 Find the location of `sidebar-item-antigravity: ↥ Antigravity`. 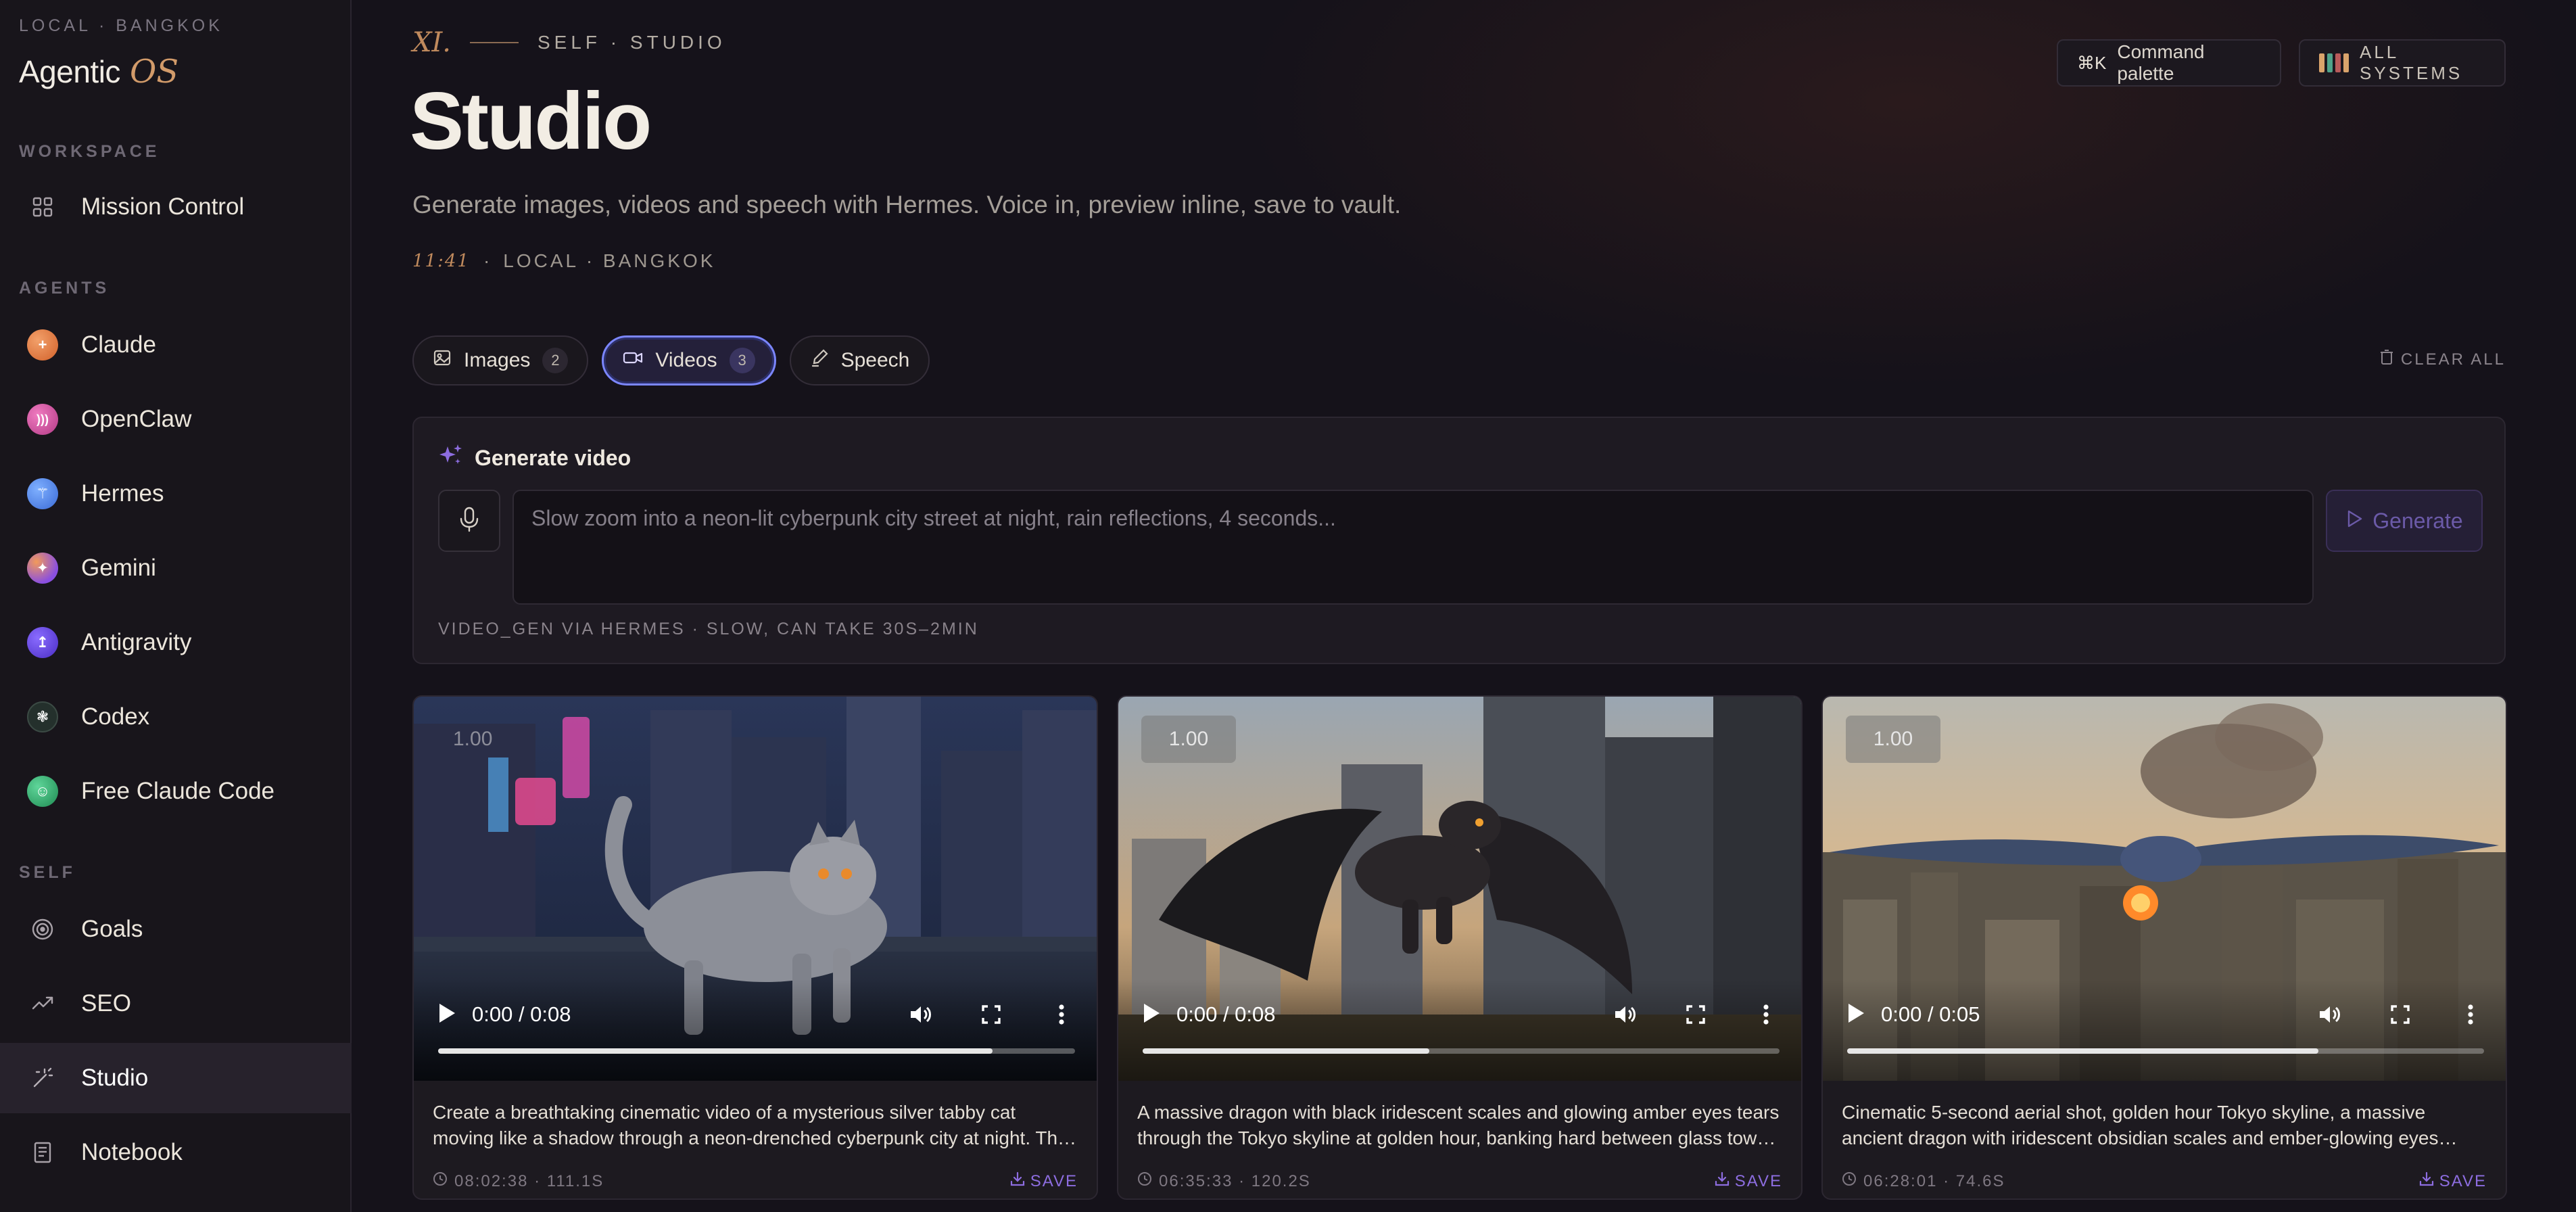

sidebar-item-antigravity: ↥ Antigravity is located at coordinates (176, 642).